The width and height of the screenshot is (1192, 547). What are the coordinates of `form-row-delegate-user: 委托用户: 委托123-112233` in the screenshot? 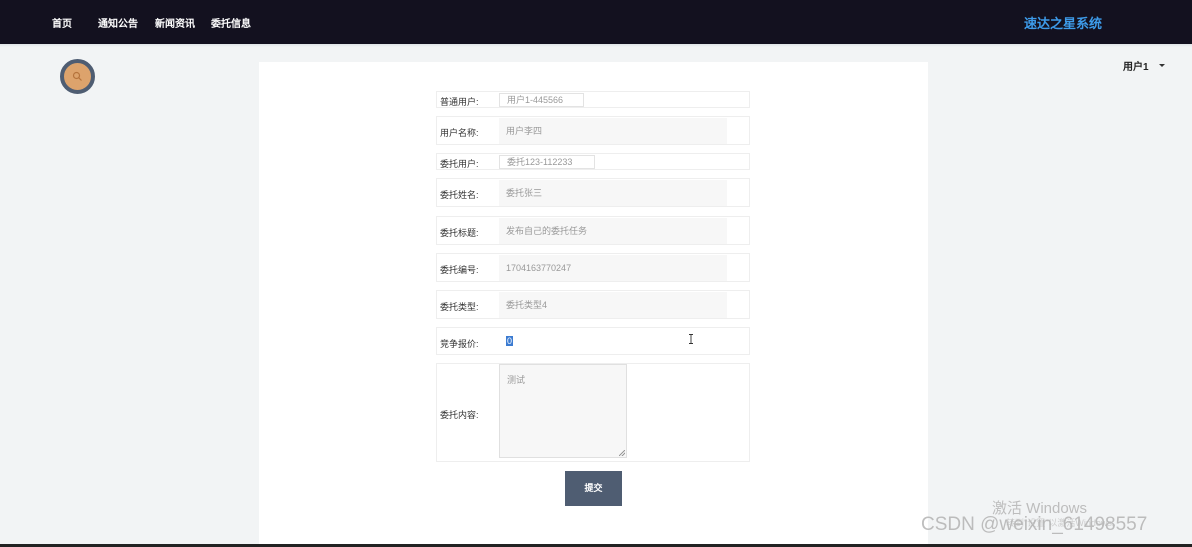 It's located at (593, 161).